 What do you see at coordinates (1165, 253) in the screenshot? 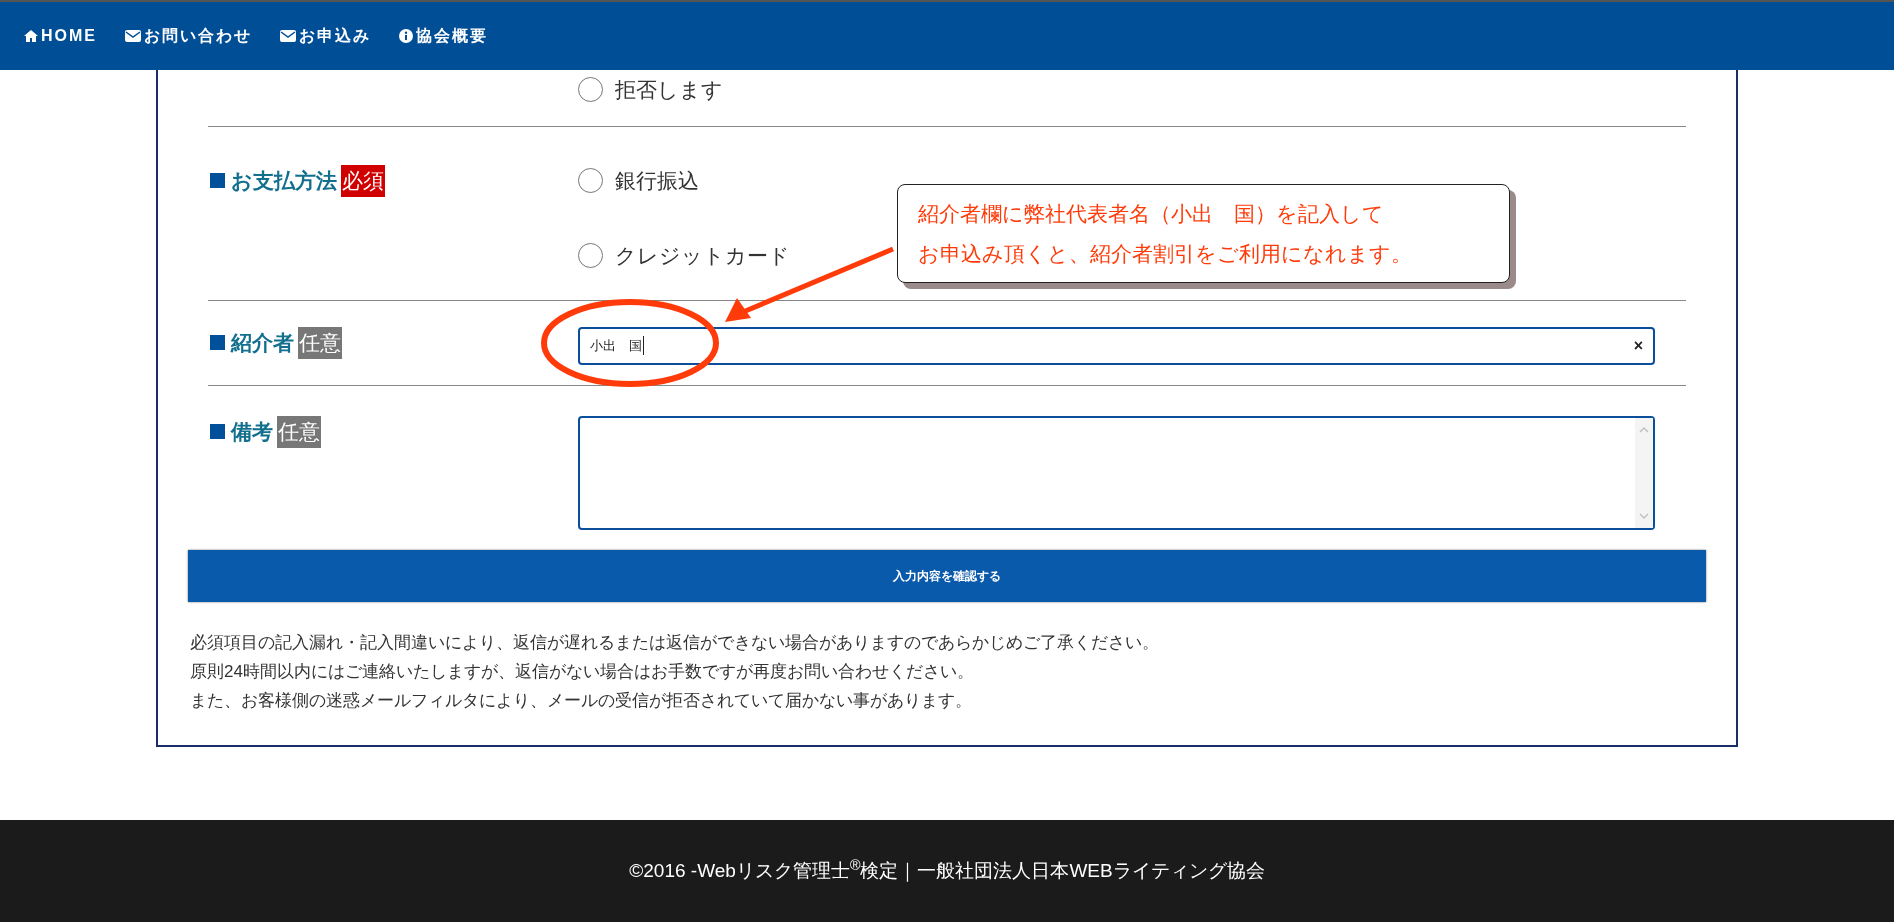
I see `callout-text: お申込み頂くと、紹介者割引をご利用になれます。` at bounding box center [1165, 253].